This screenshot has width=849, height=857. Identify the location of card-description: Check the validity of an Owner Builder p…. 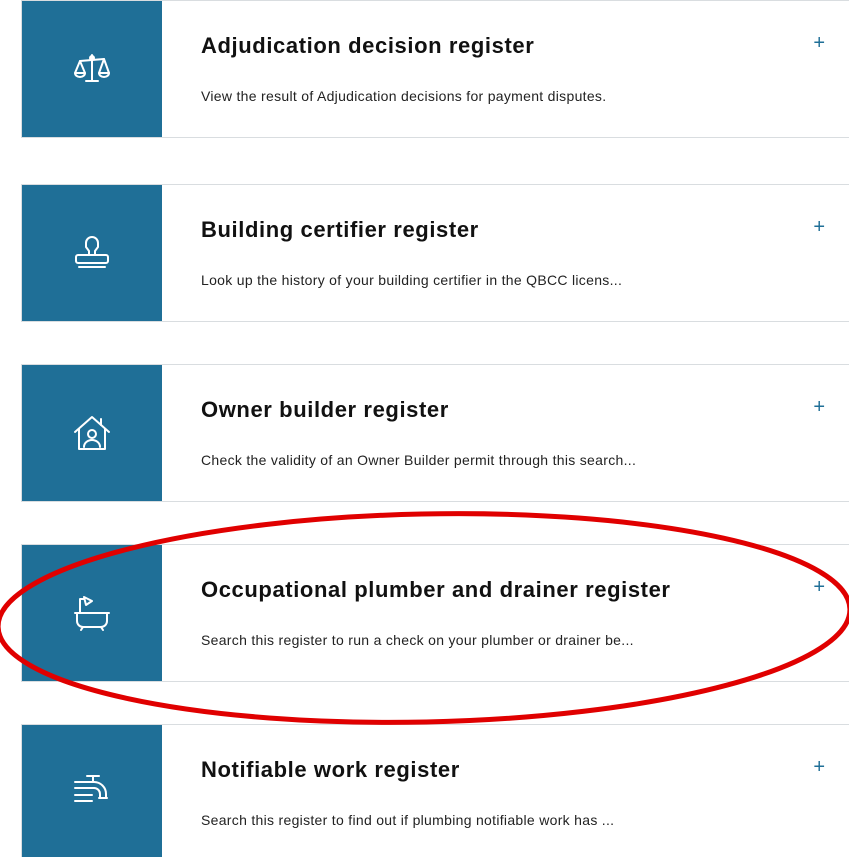
(419, 460).